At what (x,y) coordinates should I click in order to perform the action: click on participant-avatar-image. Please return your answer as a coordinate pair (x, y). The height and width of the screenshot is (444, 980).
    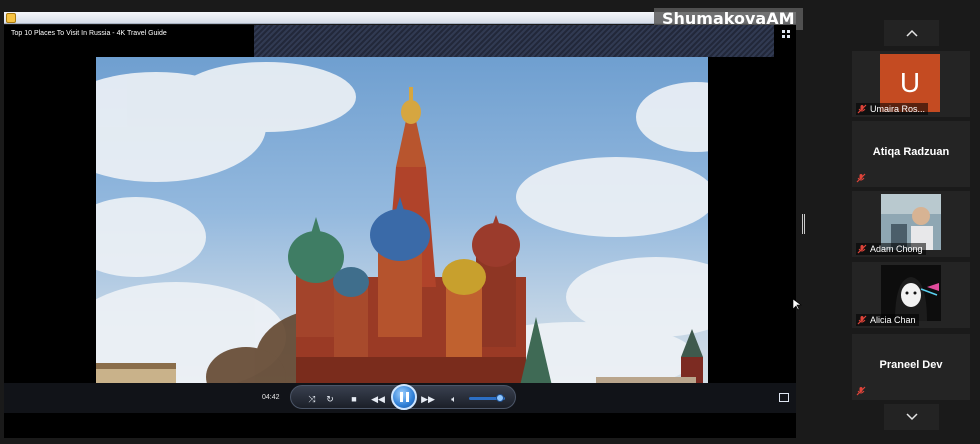
    Looking at the image, I should click on (911, 293).